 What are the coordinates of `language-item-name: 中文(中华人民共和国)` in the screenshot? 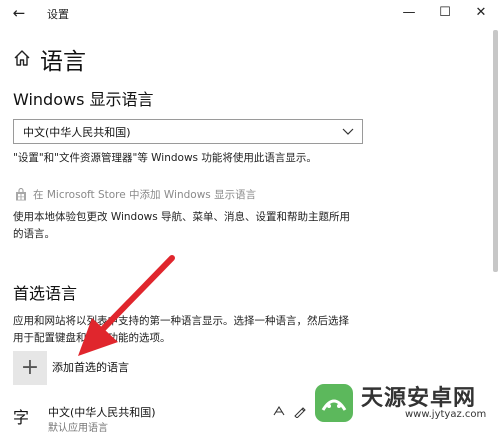 It's located at (102, 412).